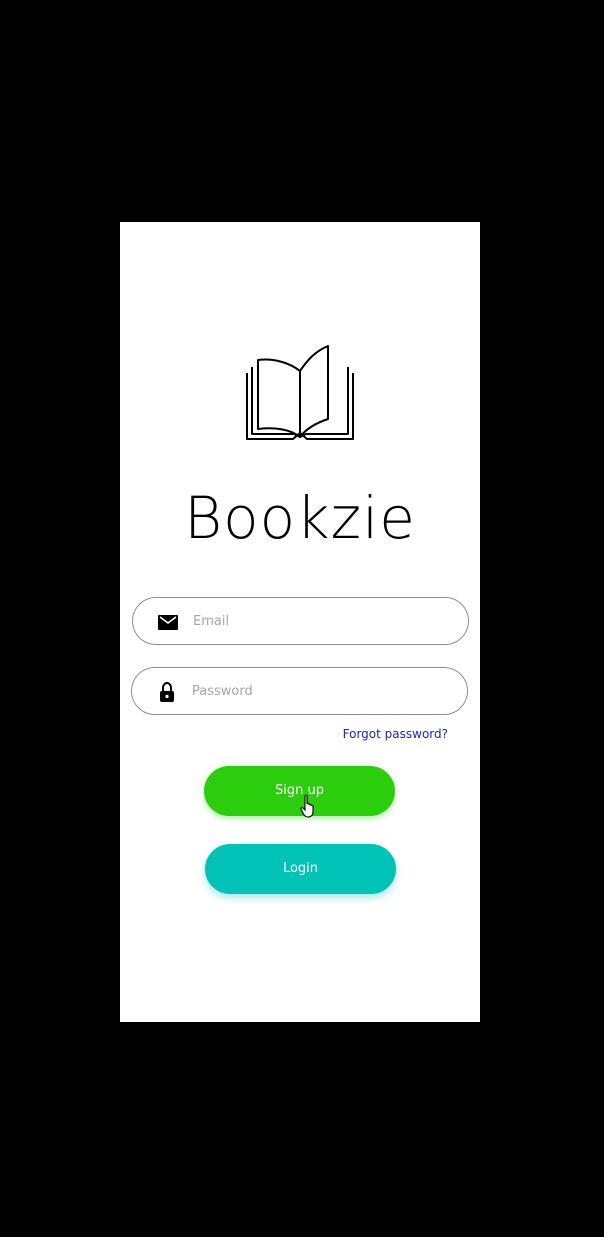 This screenshot has width=604, height=1237. Describe the element at coordinates (167, 692) in the screenshot. I see `lock-icon` at that location.